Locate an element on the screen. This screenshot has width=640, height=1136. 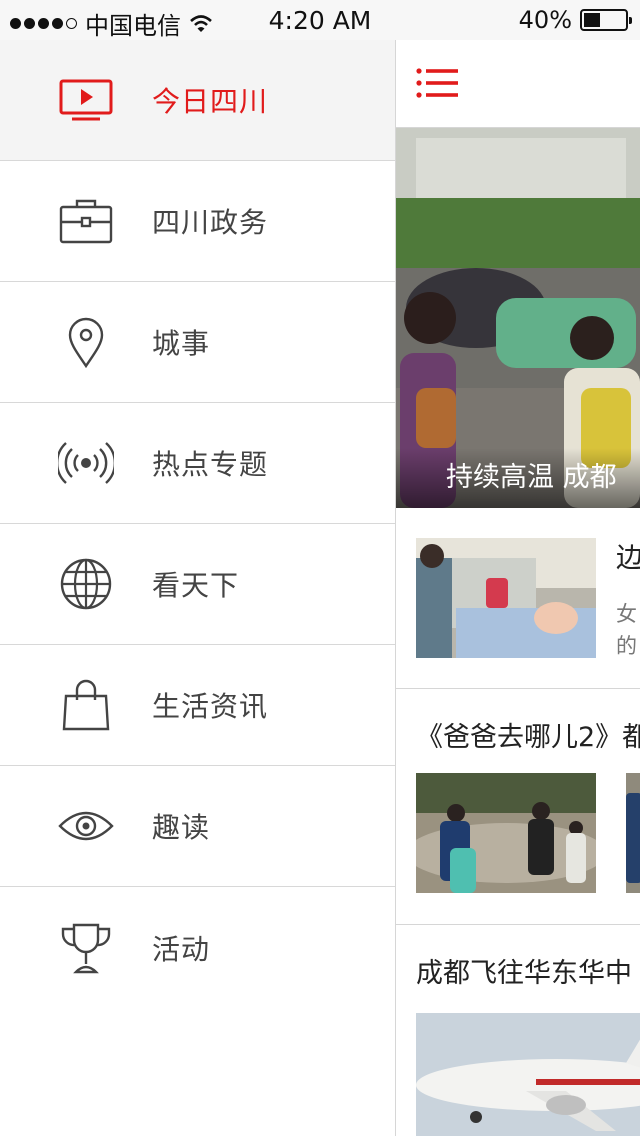
menu-label: 城事 is located at coordinates (181, 343).